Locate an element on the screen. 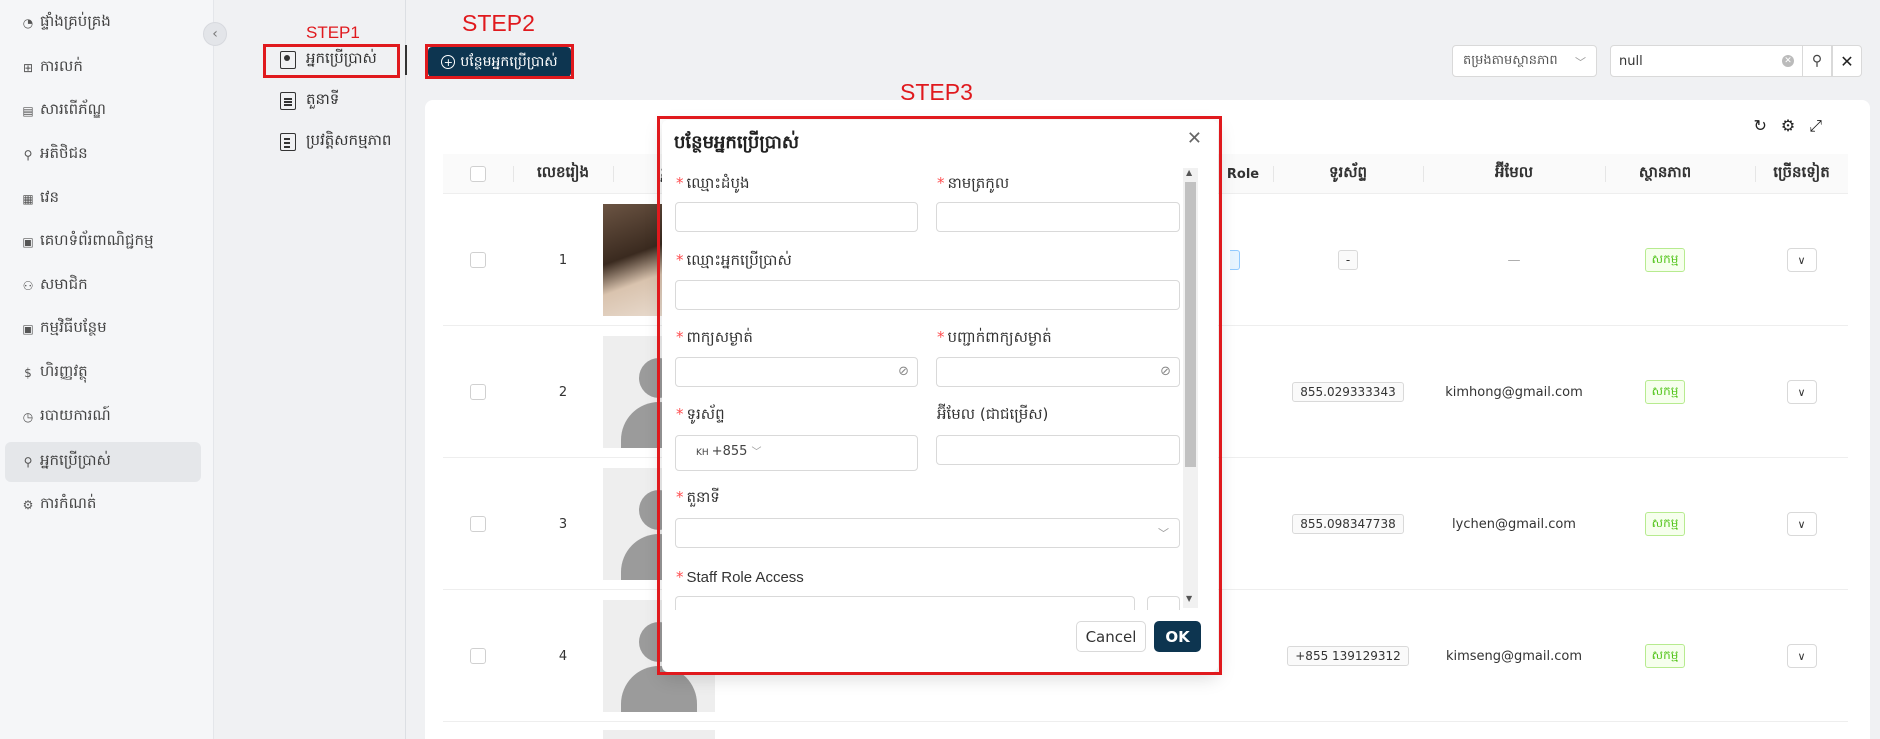 Image resolution: width=1880 pixels, height=739 pixels. clear-icon: ✕ is located at coordinates (1788, 61).